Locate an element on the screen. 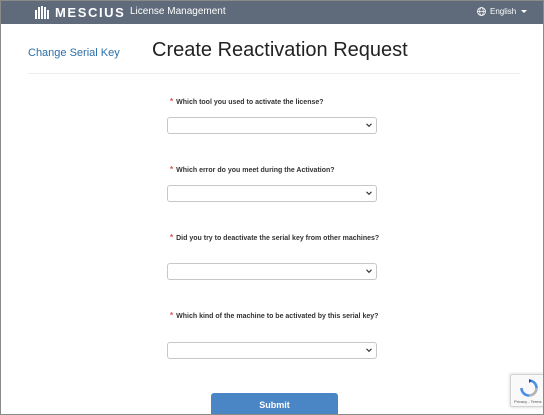 The height and width of the screenshot is (415, 544). select-tool is located at coordinates (272, 125).